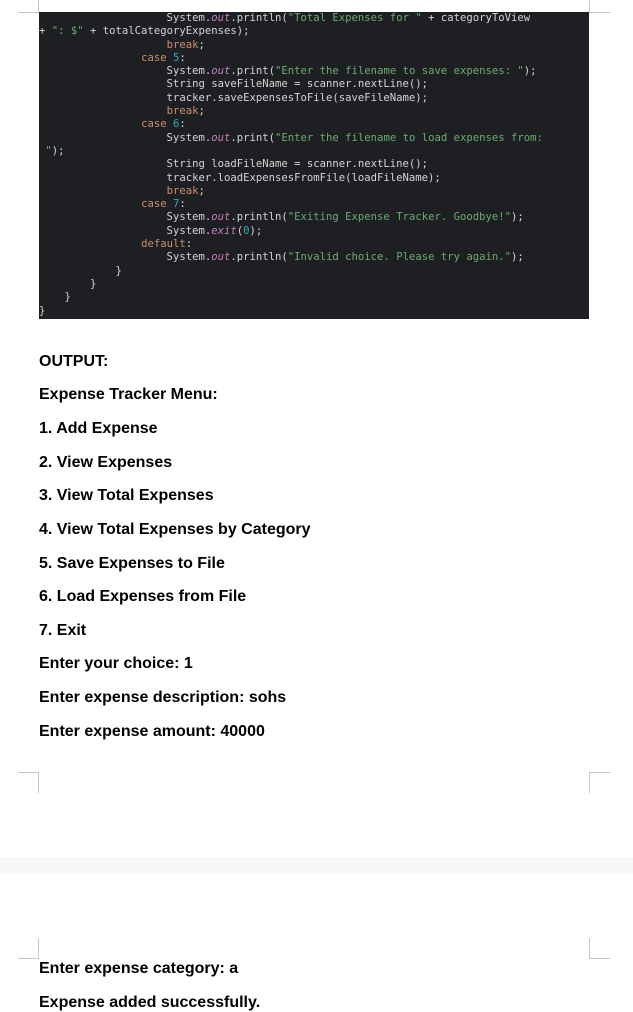  What do you see at coordinates (74, 361) in the screenshot?
I see `output-heading: OUTPUT:` at bounding box center [74, 361].